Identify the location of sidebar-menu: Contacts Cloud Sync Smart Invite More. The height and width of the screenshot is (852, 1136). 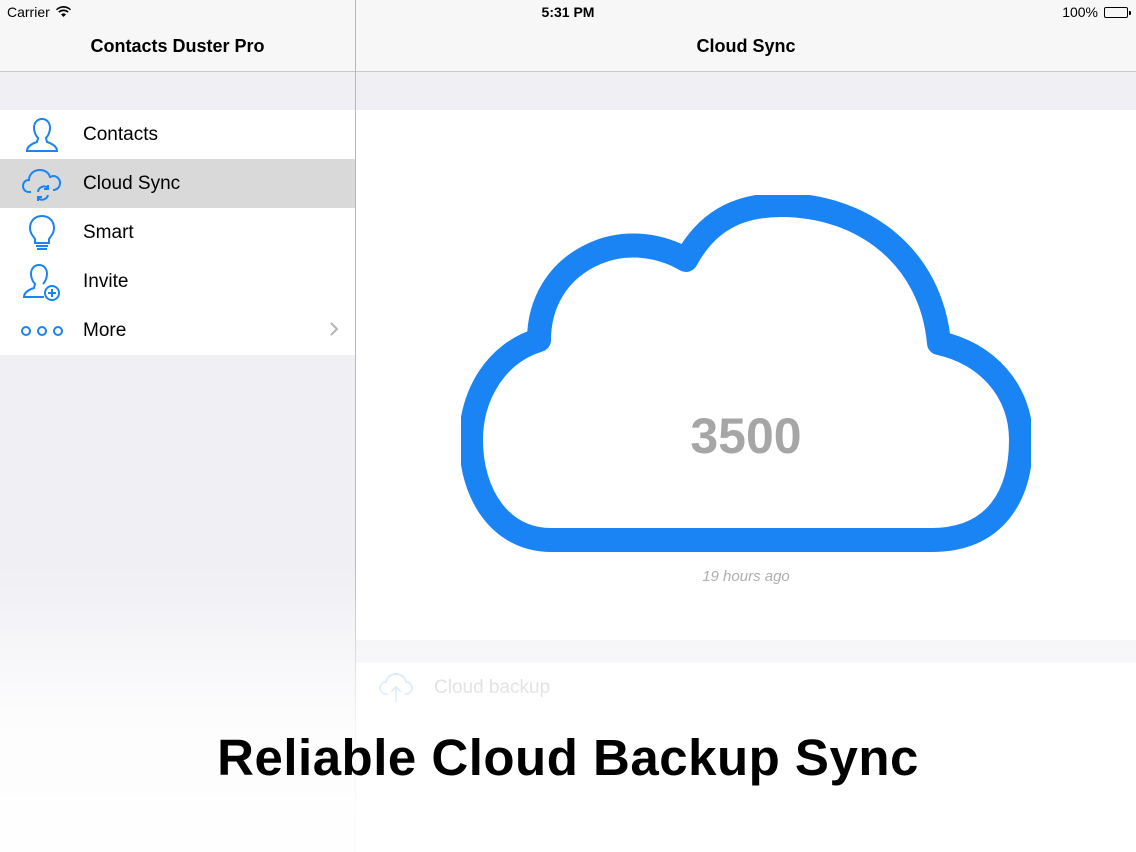
(177, 232).